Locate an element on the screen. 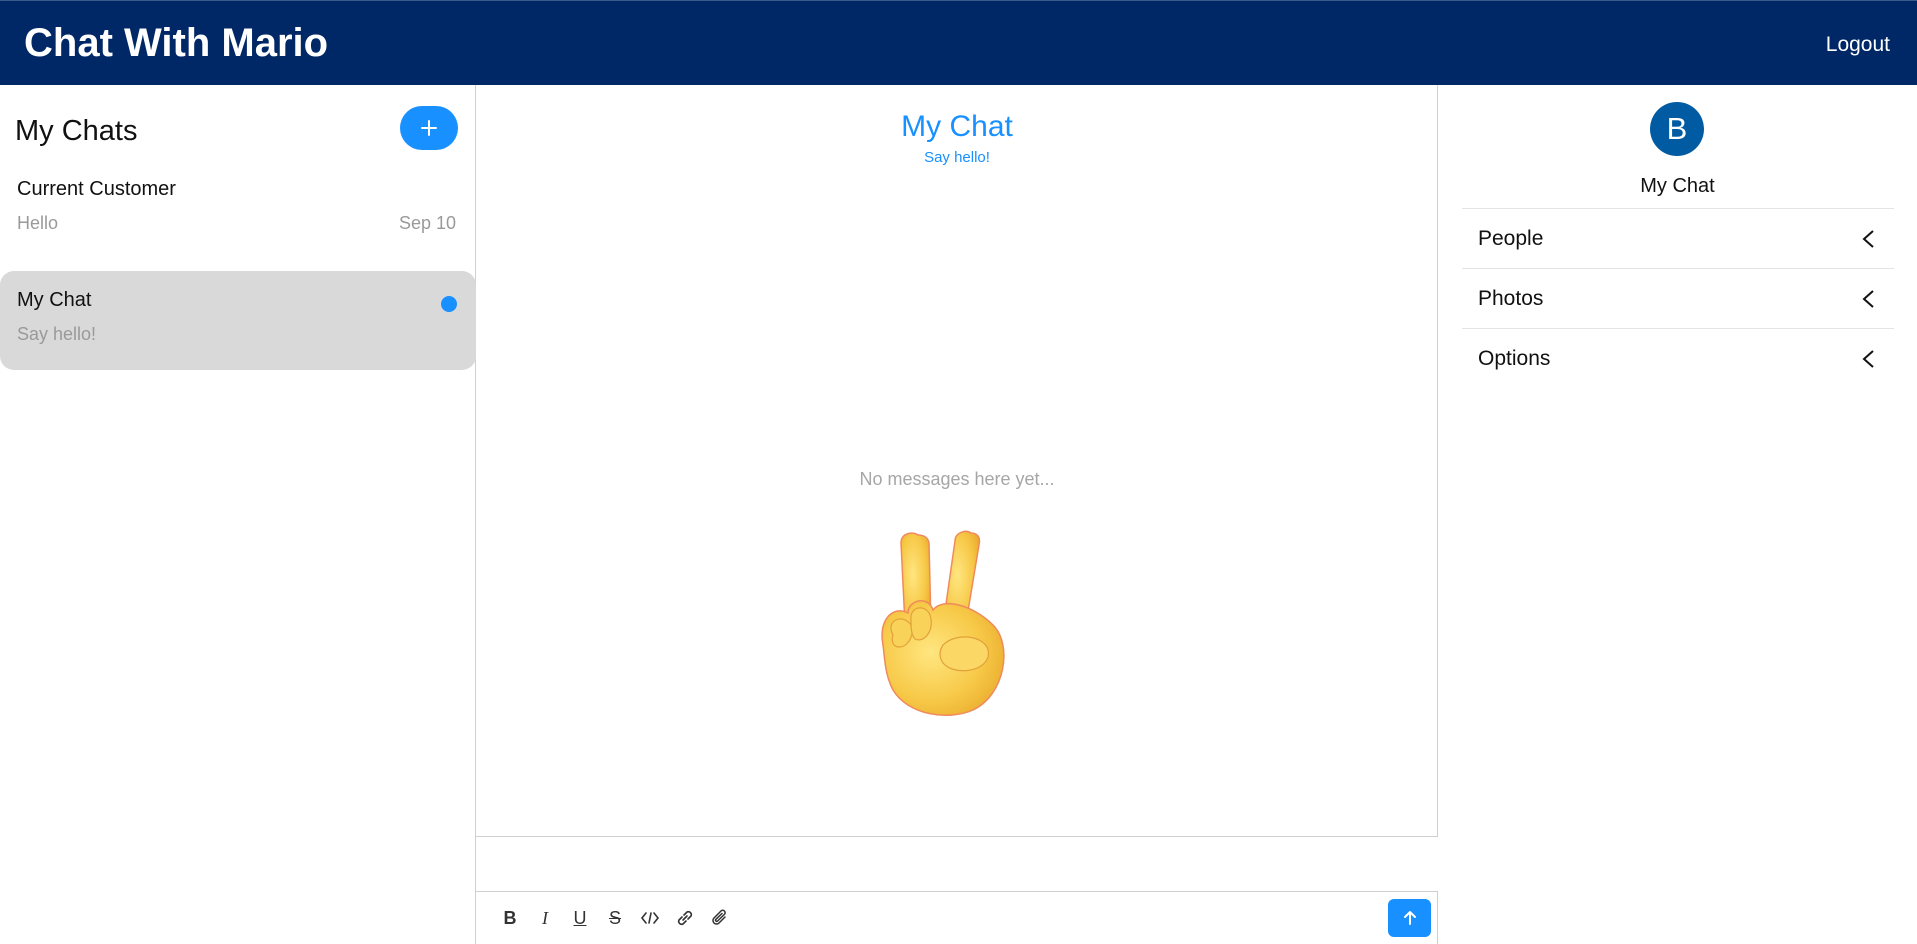 Image resolution: width=1917 pixels, height=944 pixels. message-input is located at coordinates (957, 864).